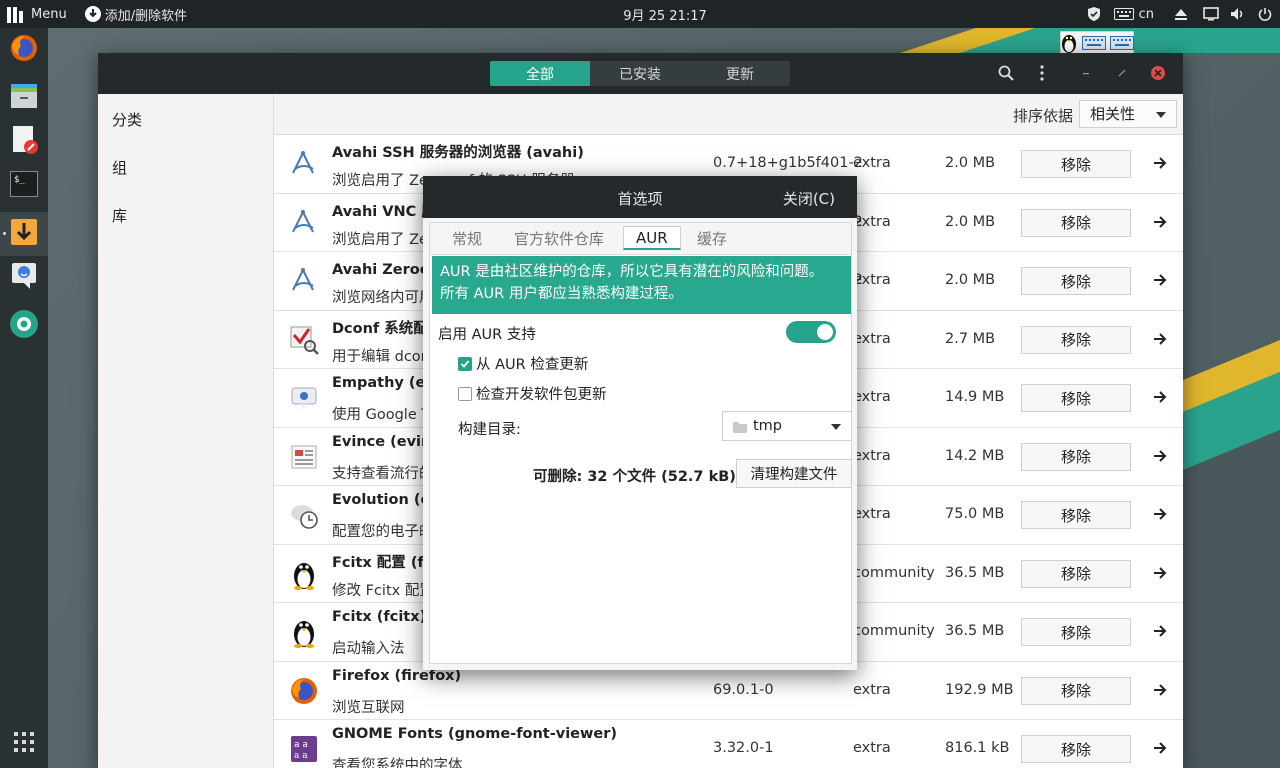  I want to click on clean-build-files-button: 清理构建文件, so click(794, 473).